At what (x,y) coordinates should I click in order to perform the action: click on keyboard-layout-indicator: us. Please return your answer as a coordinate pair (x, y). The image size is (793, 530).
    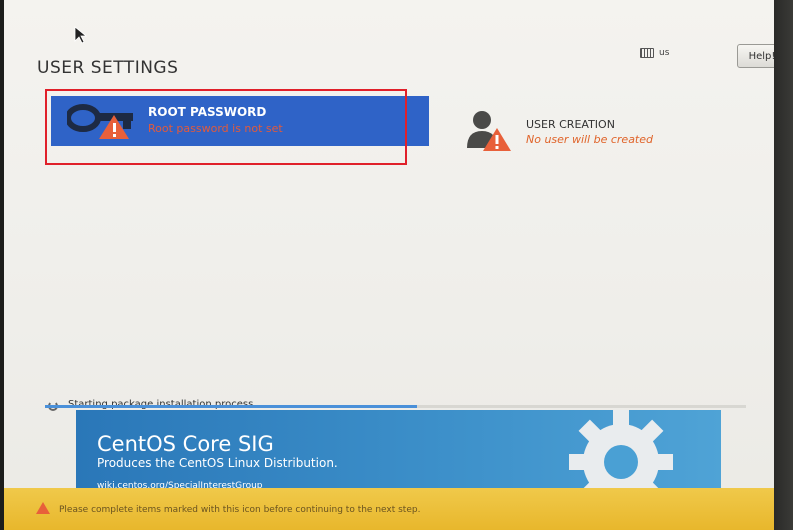
    Looking at the image, I should click on (654, 53).